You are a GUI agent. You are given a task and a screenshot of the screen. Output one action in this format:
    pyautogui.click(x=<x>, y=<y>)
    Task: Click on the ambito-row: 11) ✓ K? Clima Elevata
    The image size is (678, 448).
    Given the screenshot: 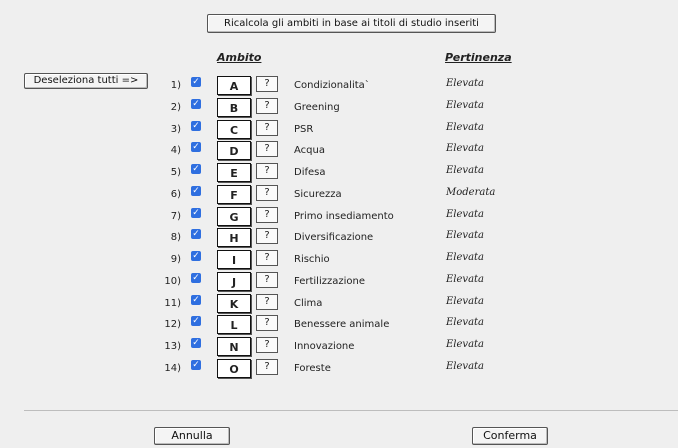 What is the action you would take?
    pyautogui.click(x=339, y=304)
    